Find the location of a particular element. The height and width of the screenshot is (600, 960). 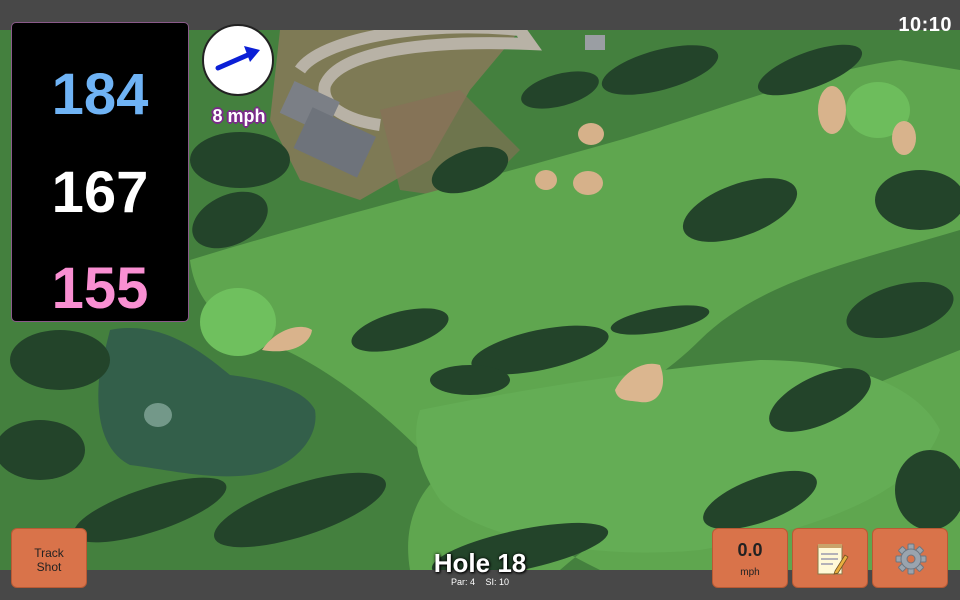

gear-icon is located at coordinates (911, 559).